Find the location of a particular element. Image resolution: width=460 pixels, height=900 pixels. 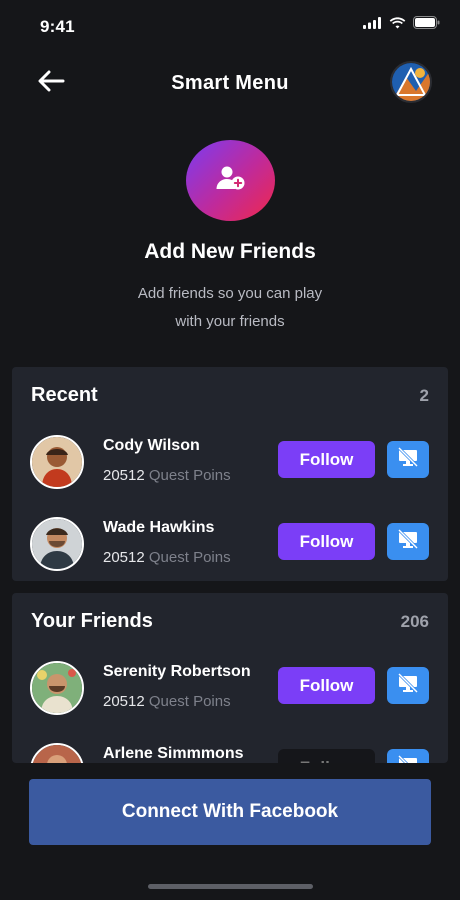

friend-row: Arlene Simmmons Follow is located at coordinates (230, 753).